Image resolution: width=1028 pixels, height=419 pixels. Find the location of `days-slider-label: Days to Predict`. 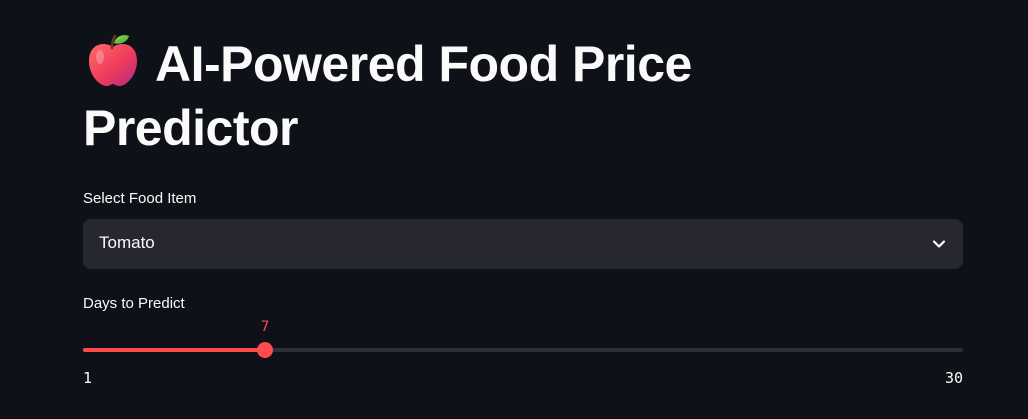

days-slider-label: Days to Predict is located at coordinates (134, 303).